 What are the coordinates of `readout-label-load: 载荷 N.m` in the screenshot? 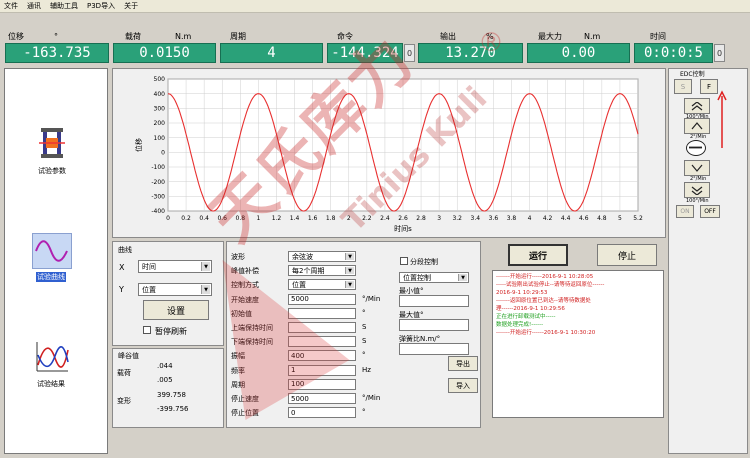 It's located at (158, 36).